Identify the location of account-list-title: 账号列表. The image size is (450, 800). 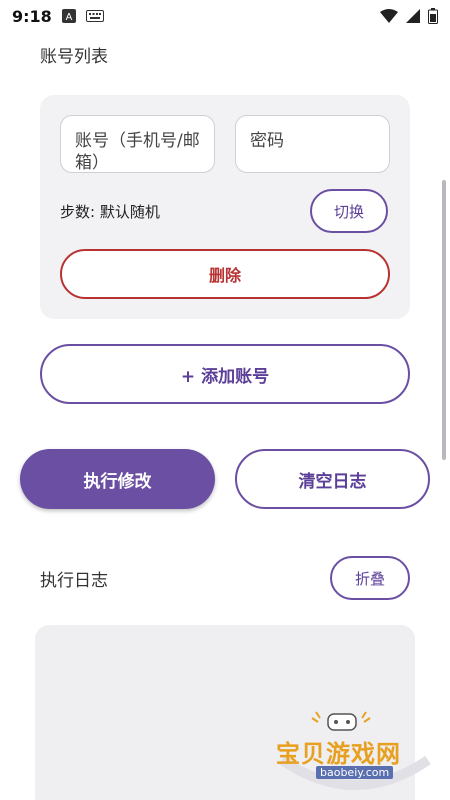
(74, 57).